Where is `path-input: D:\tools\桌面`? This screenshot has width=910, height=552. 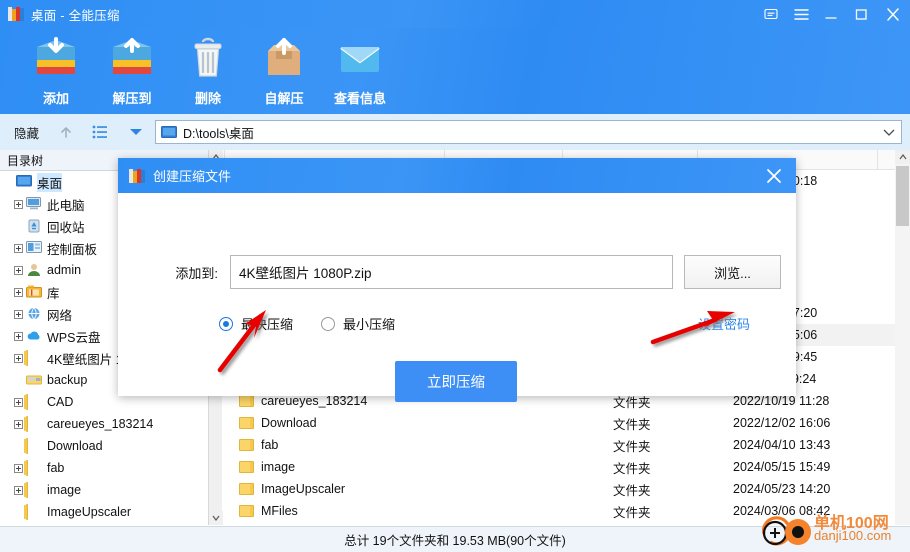
path-input: D:\tools\桌面 is located at coordinates (528, 132).